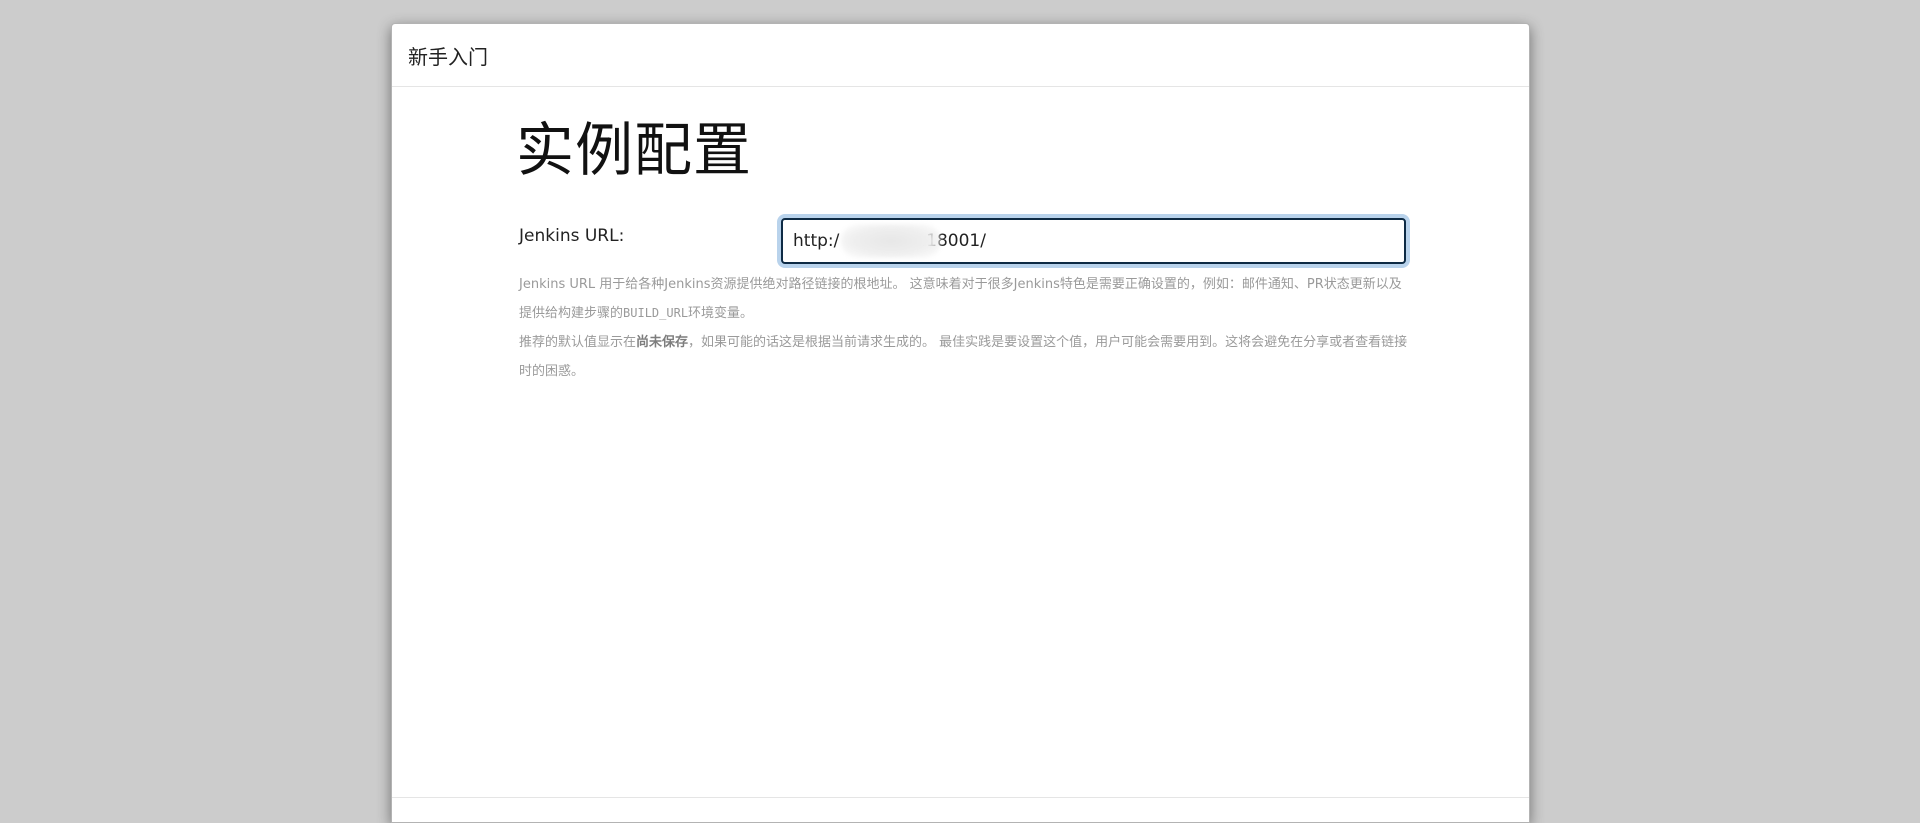  I want to click on dialog-title: 新手入门, so click(448, 56).